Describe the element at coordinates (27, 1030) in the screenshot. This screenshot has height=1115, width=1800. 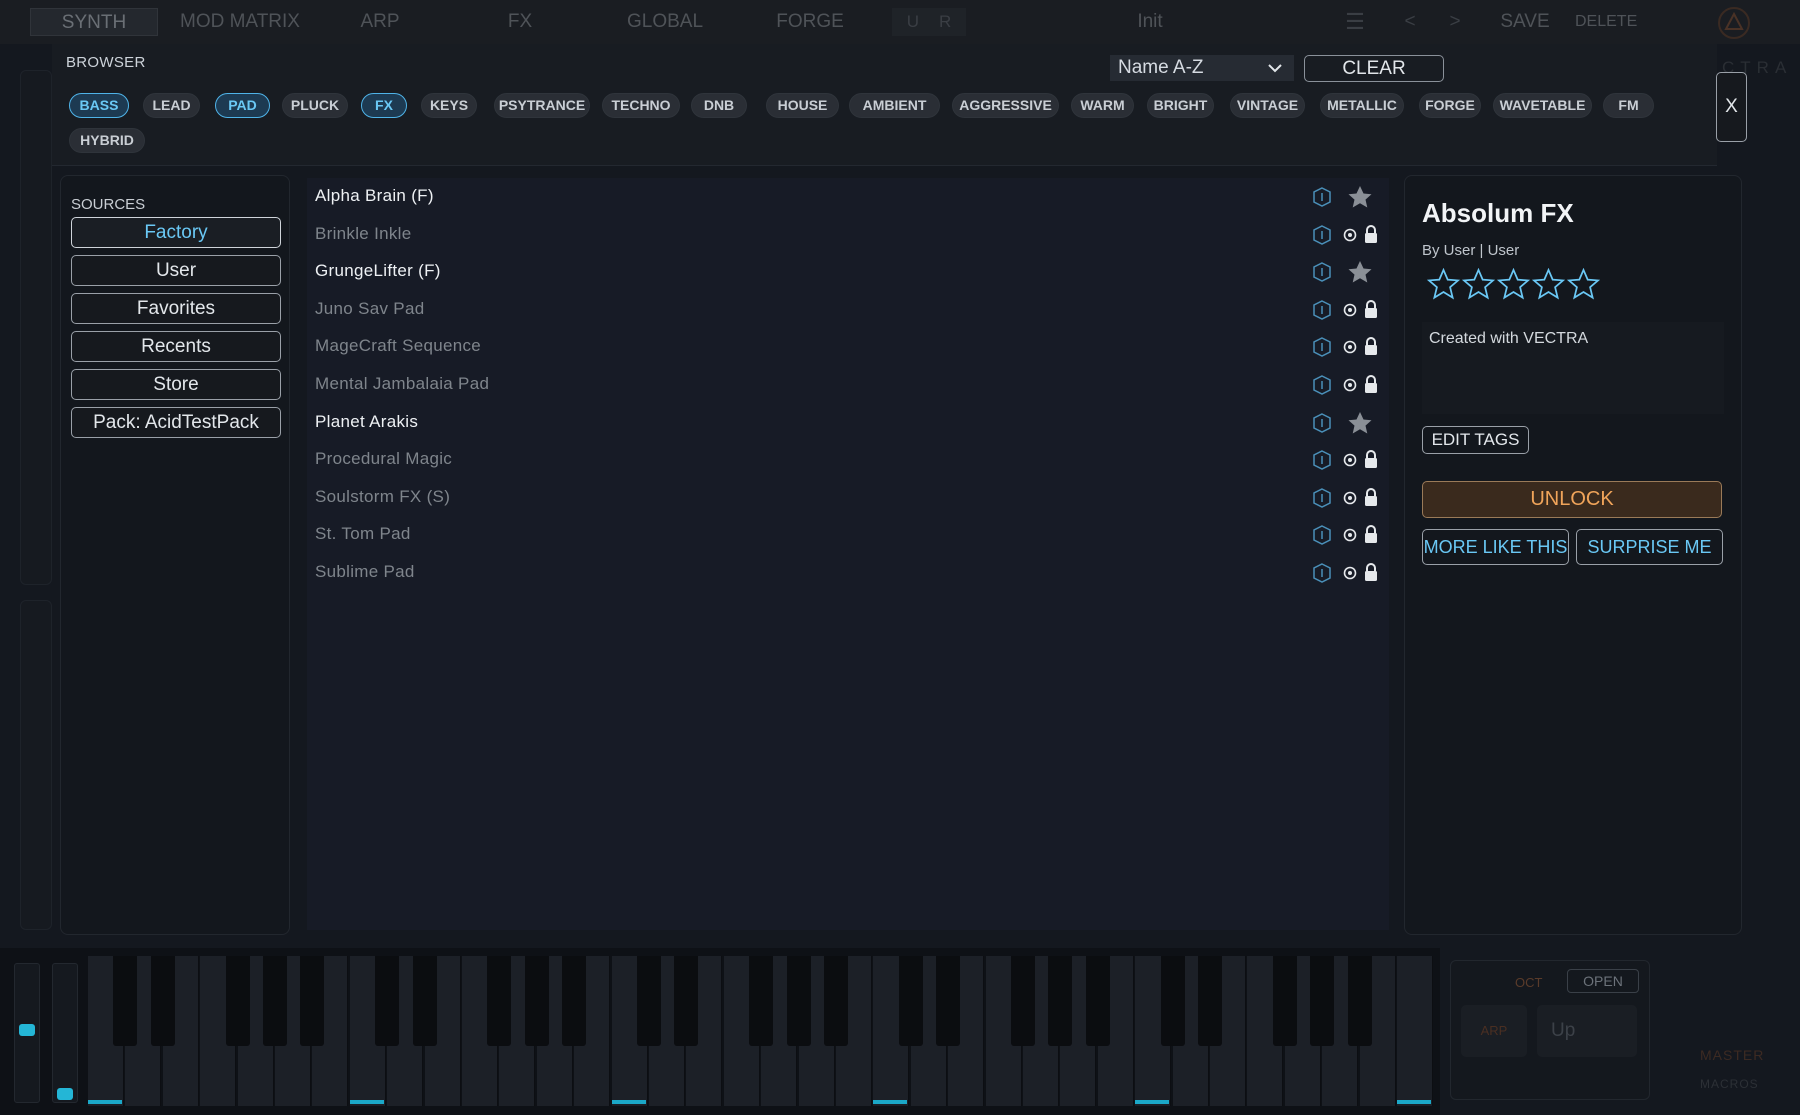
I see `pitch-wheel-thumb` at that location.